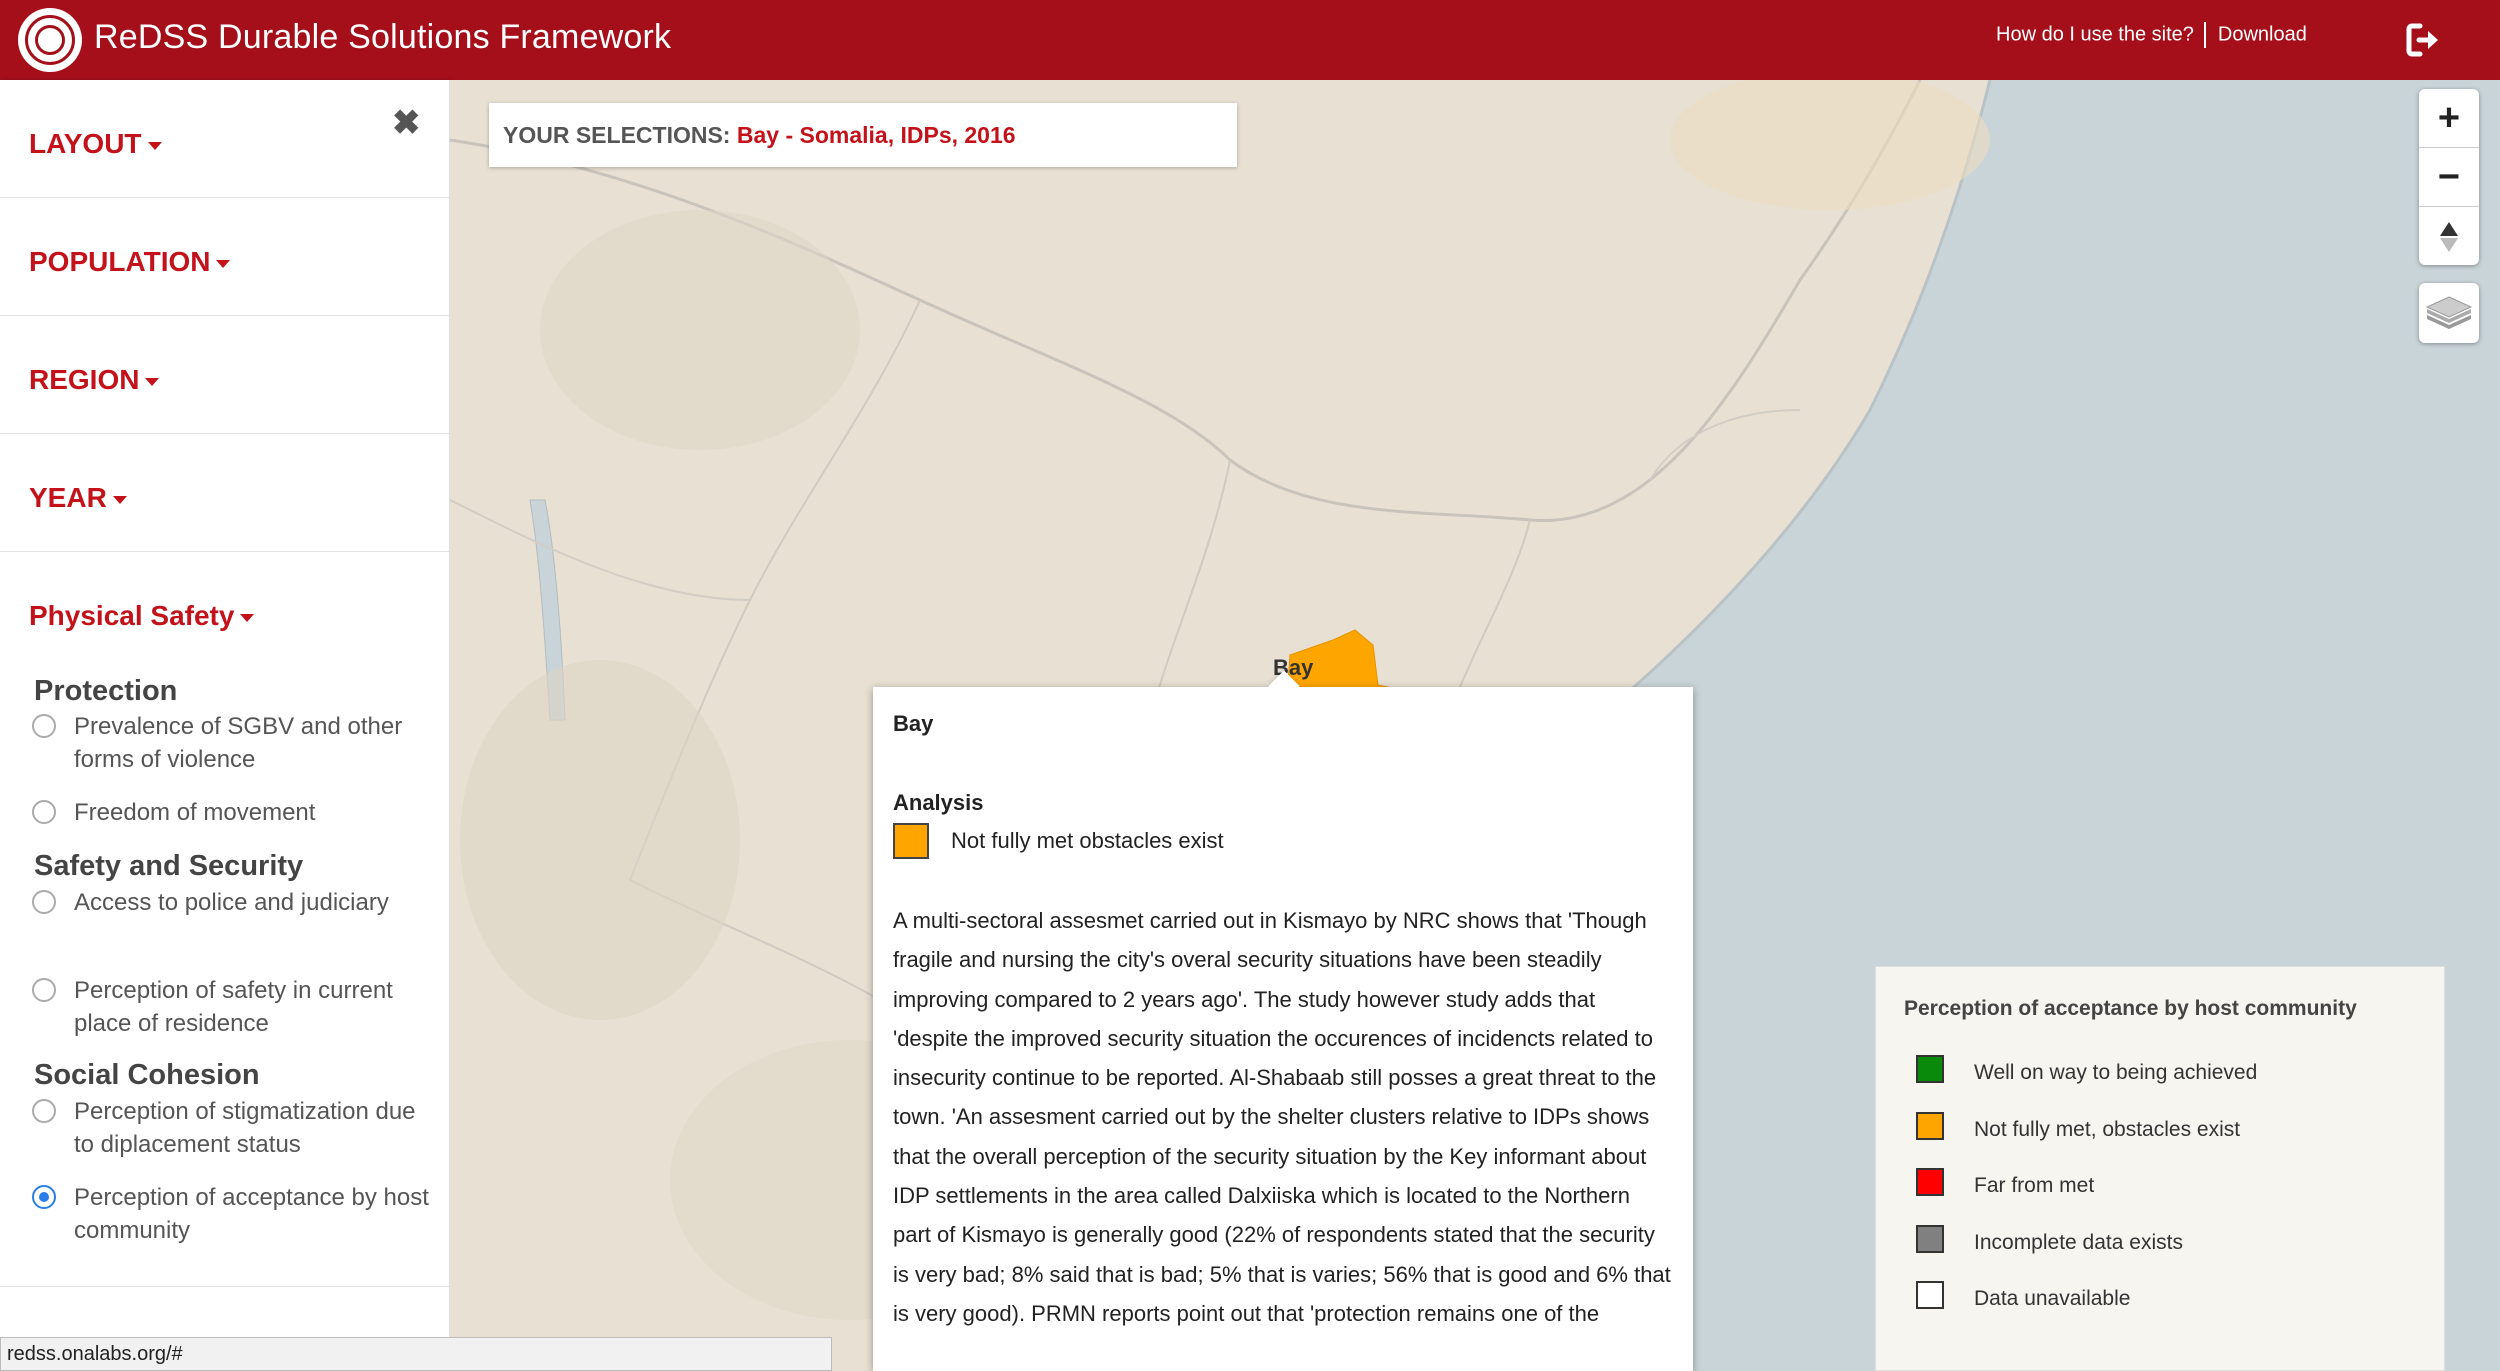 This screenshot has height=1371, width=2500. Describe the element at coordinates (383, 37) in the screenshot. I see `app-title: ReDSS Durable Solutions Framework` at that location.